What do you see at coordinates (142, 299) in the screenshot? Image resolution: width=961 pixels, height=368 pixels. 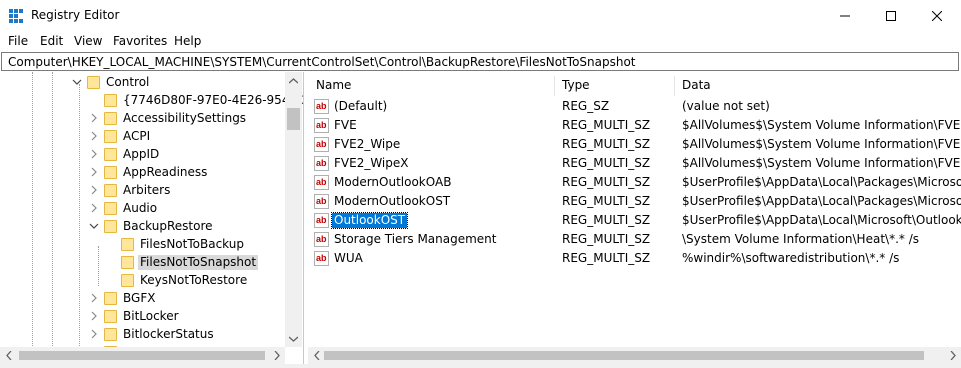 I see `tree-item-bgfx: BGFX` at bounding box center [142, 299].